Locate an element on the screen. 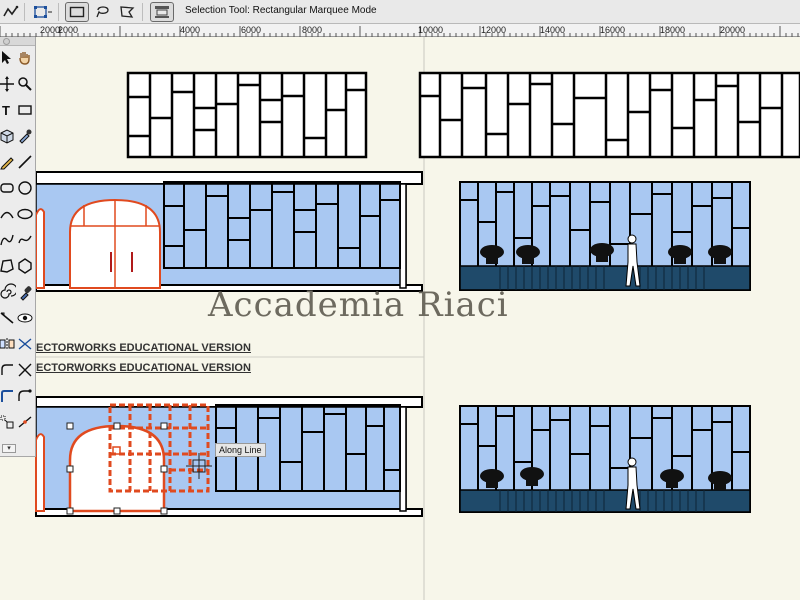  rounded-rect-icon is located at coordinates (8, 188).